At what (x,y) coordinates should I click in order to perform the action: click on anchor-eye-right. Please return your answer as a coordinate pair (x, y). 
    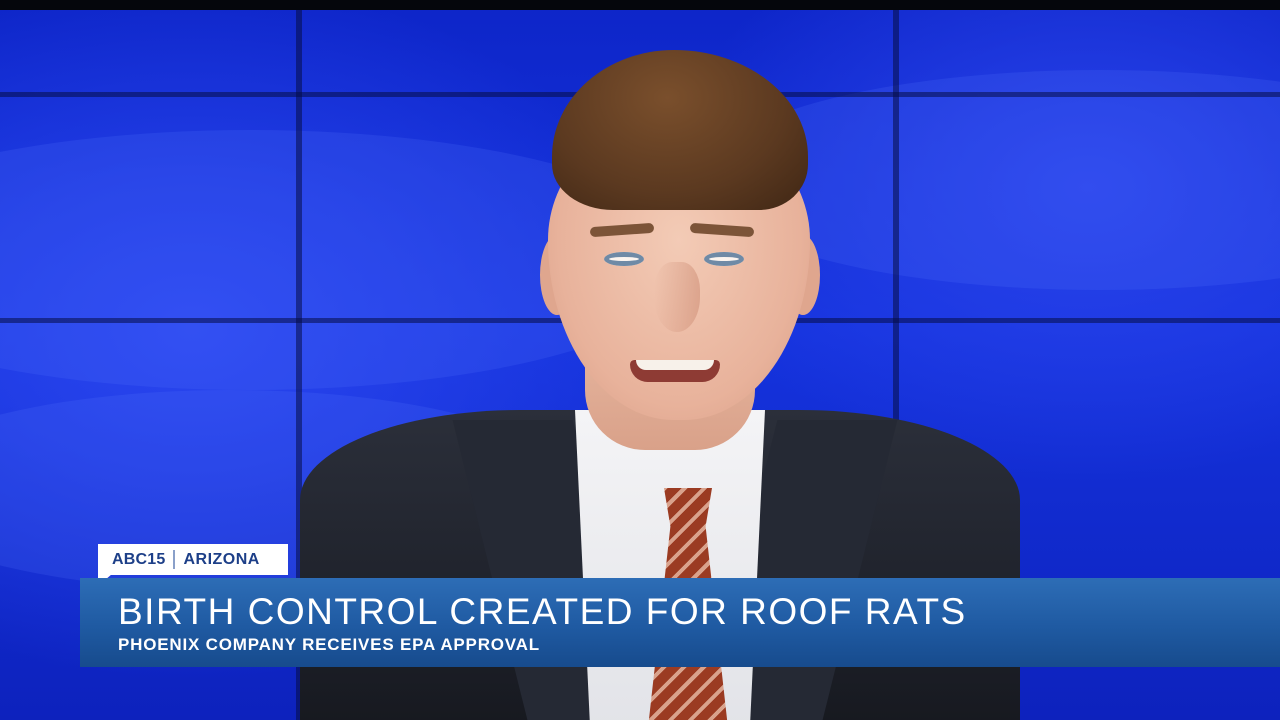
    Looking at the image, I should click on (724, 259).